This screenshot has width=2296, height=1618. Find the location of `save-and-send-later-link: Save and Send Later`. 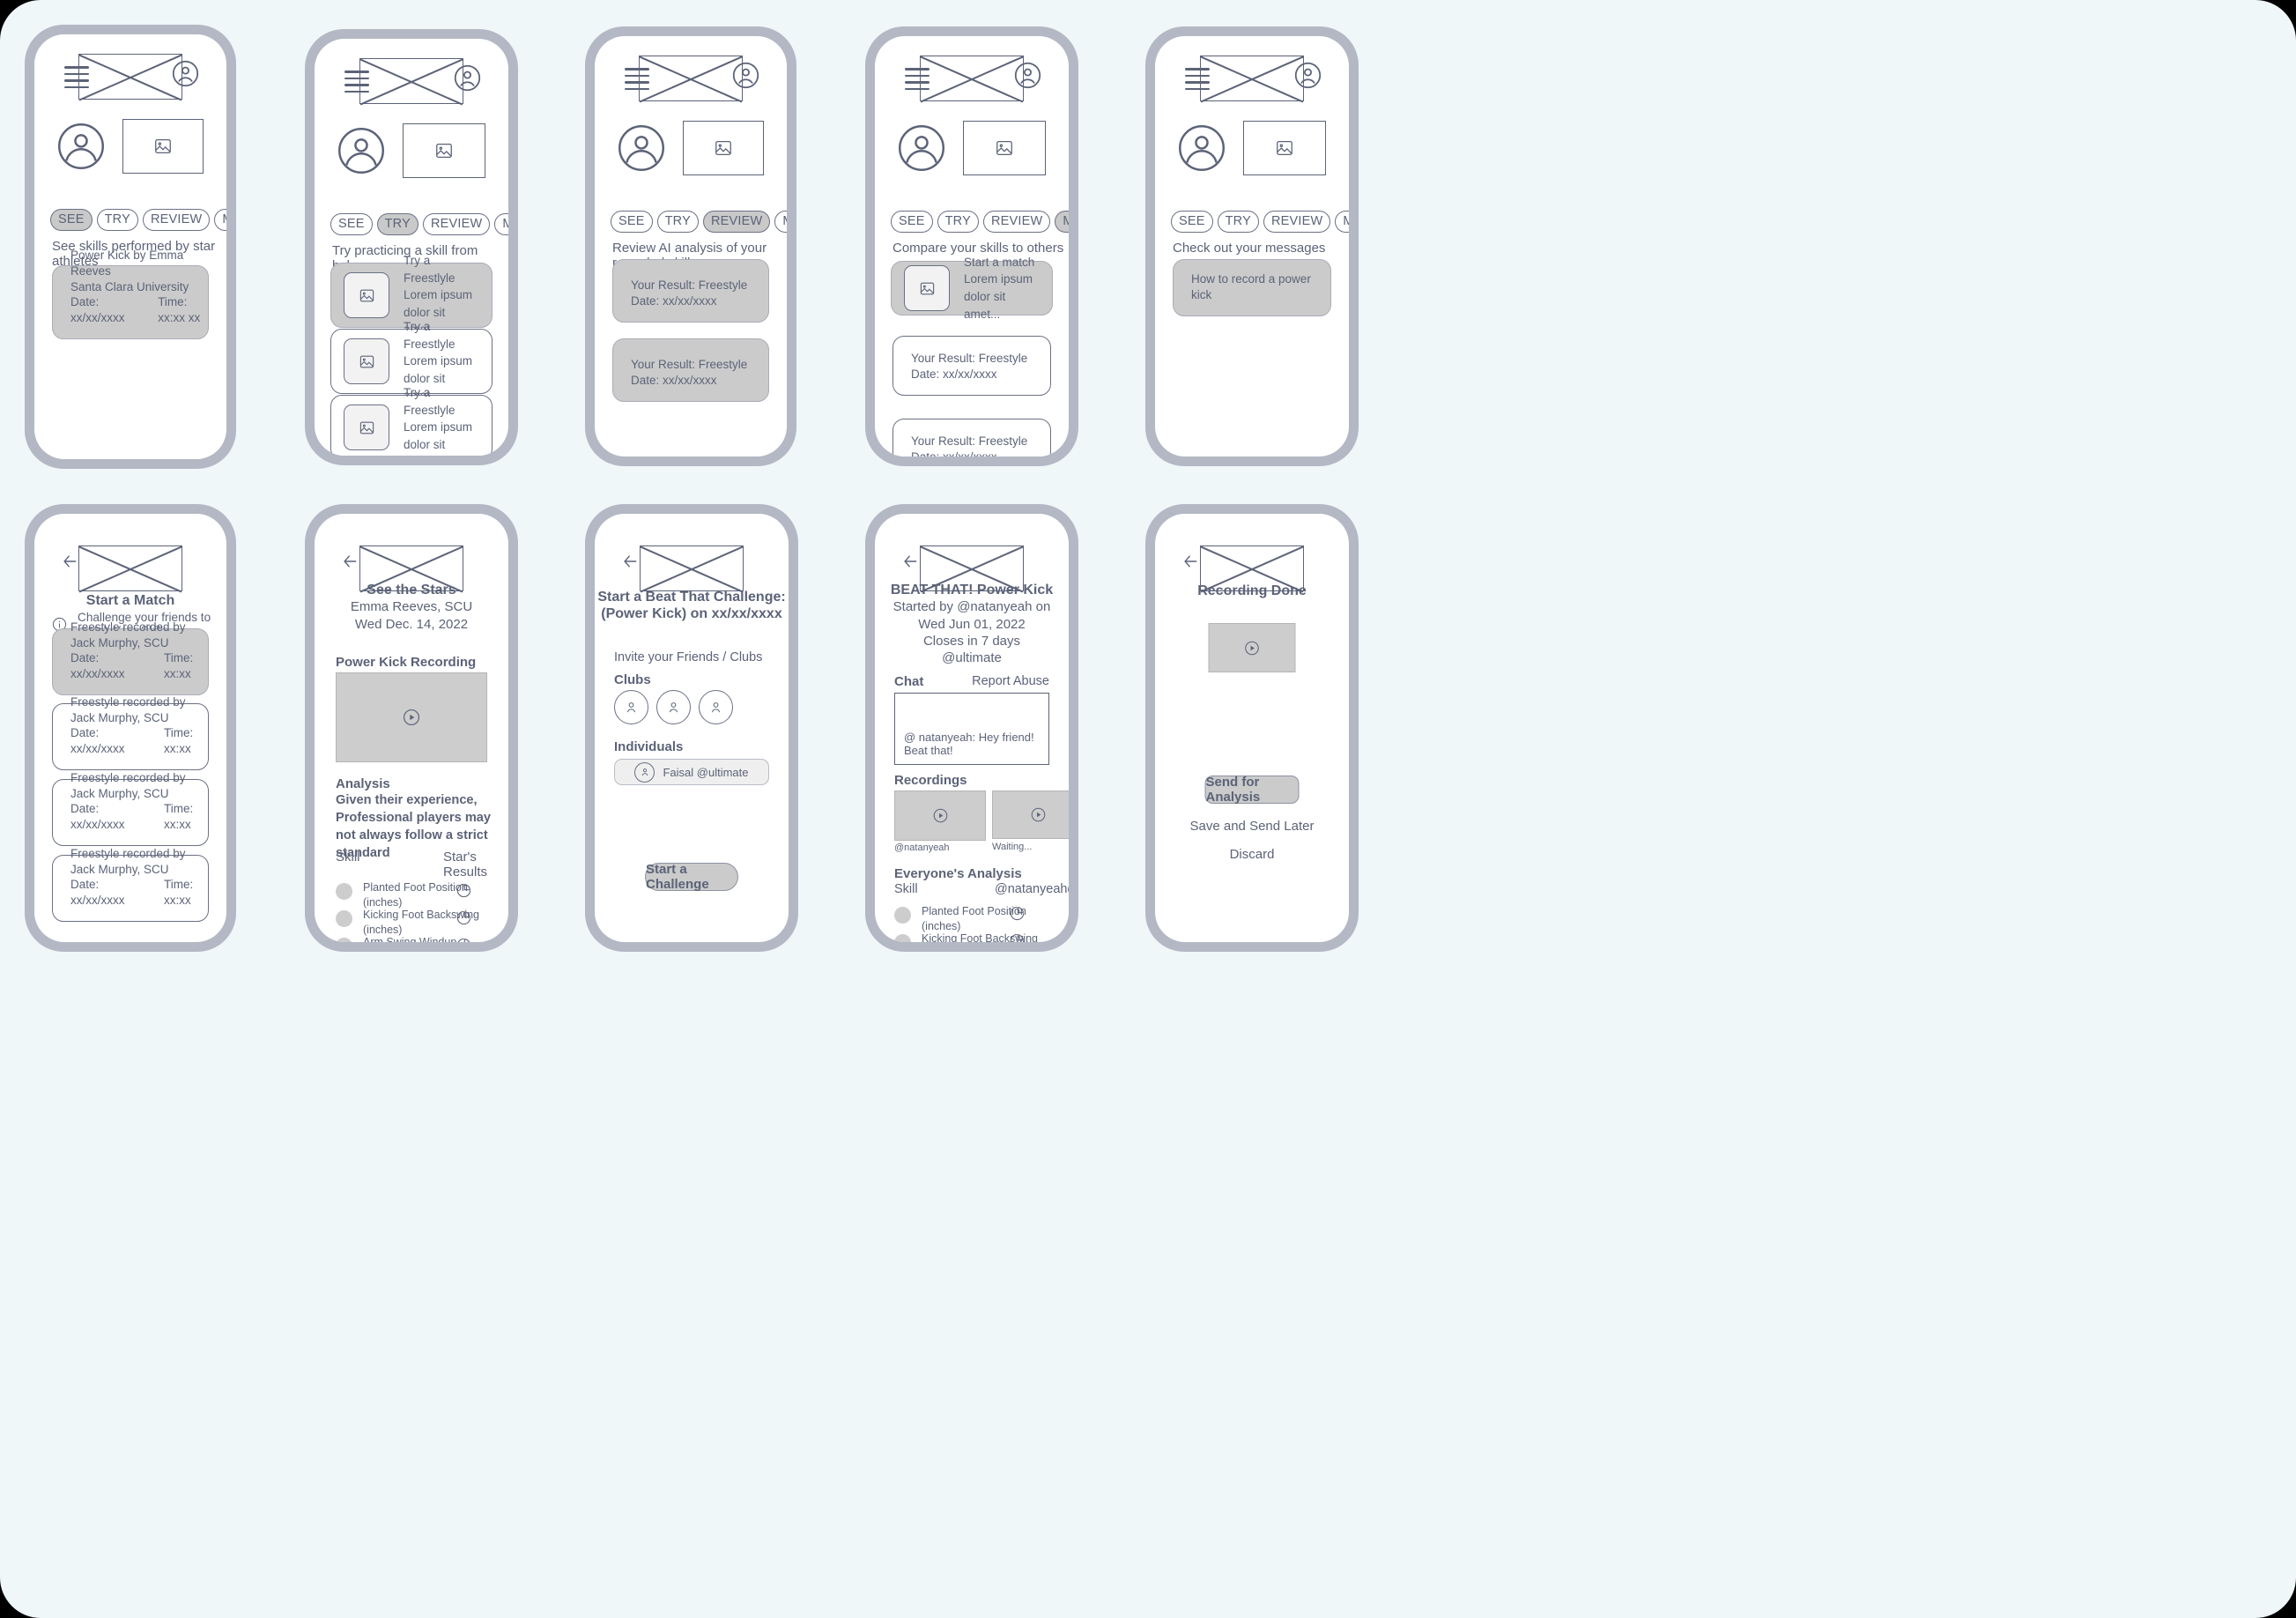

save-and-send-later-link: Save and Send Later is located at coordinates (1252, 826).